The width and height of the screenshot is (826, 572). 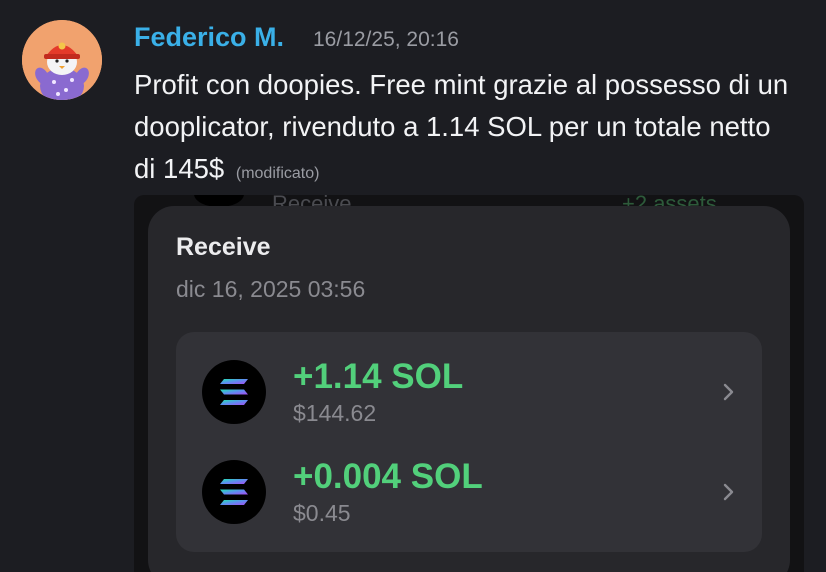 I want to click on transaction-amount: +1.14 SOL, so click(x=378, y=376).